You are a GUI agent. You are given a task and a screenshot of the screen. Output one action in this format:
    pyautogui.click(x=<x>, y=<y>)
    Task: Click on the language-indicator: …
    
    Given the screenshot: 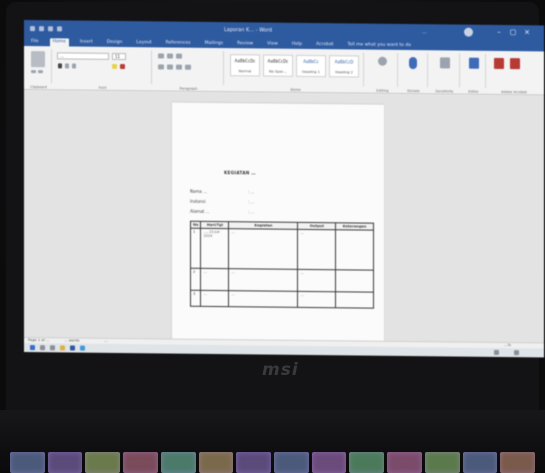 What is the action you would take?
    pyautogui.click(x=106, y=341)
    